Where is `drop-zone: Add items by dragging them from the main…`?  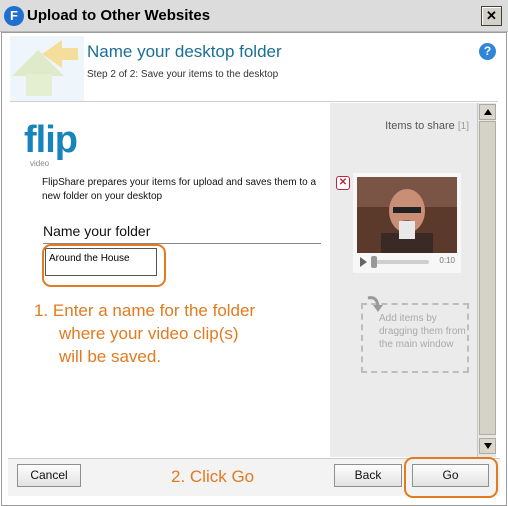
drop-zone: Add items by dragging them from the main… is located at coordinates (415, 334).